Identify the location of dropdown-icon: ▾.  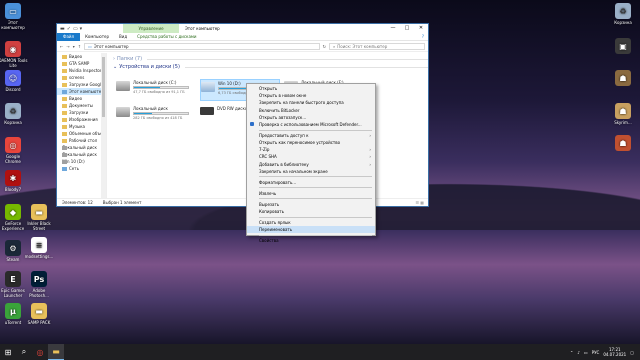
(81, 29).